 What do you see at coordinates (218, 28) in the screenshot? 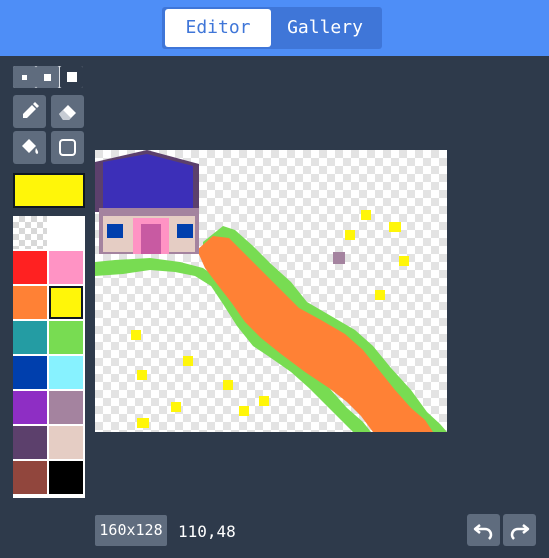
I see `tab-editor: Editor` at bounding box center [218, 28].